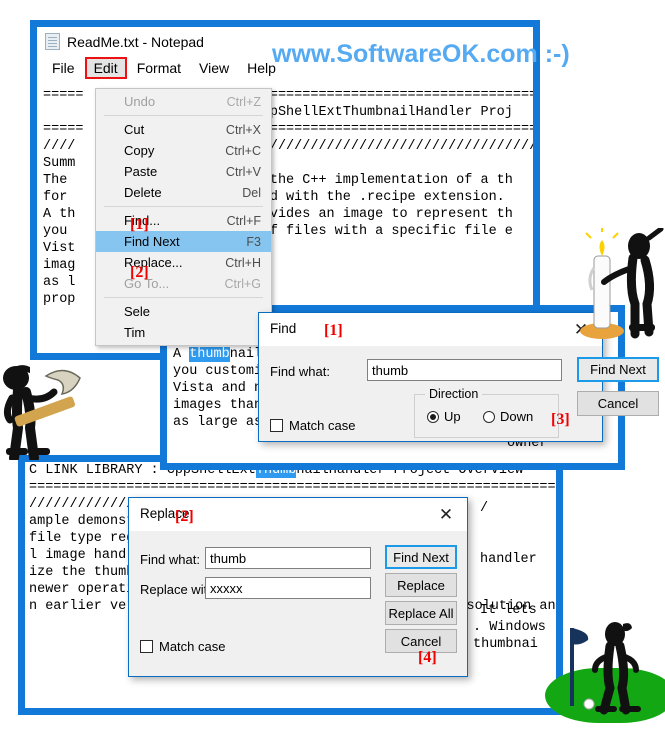  I want to click on menu-item-find: Find... Ctrl+F, so click(183, 220).